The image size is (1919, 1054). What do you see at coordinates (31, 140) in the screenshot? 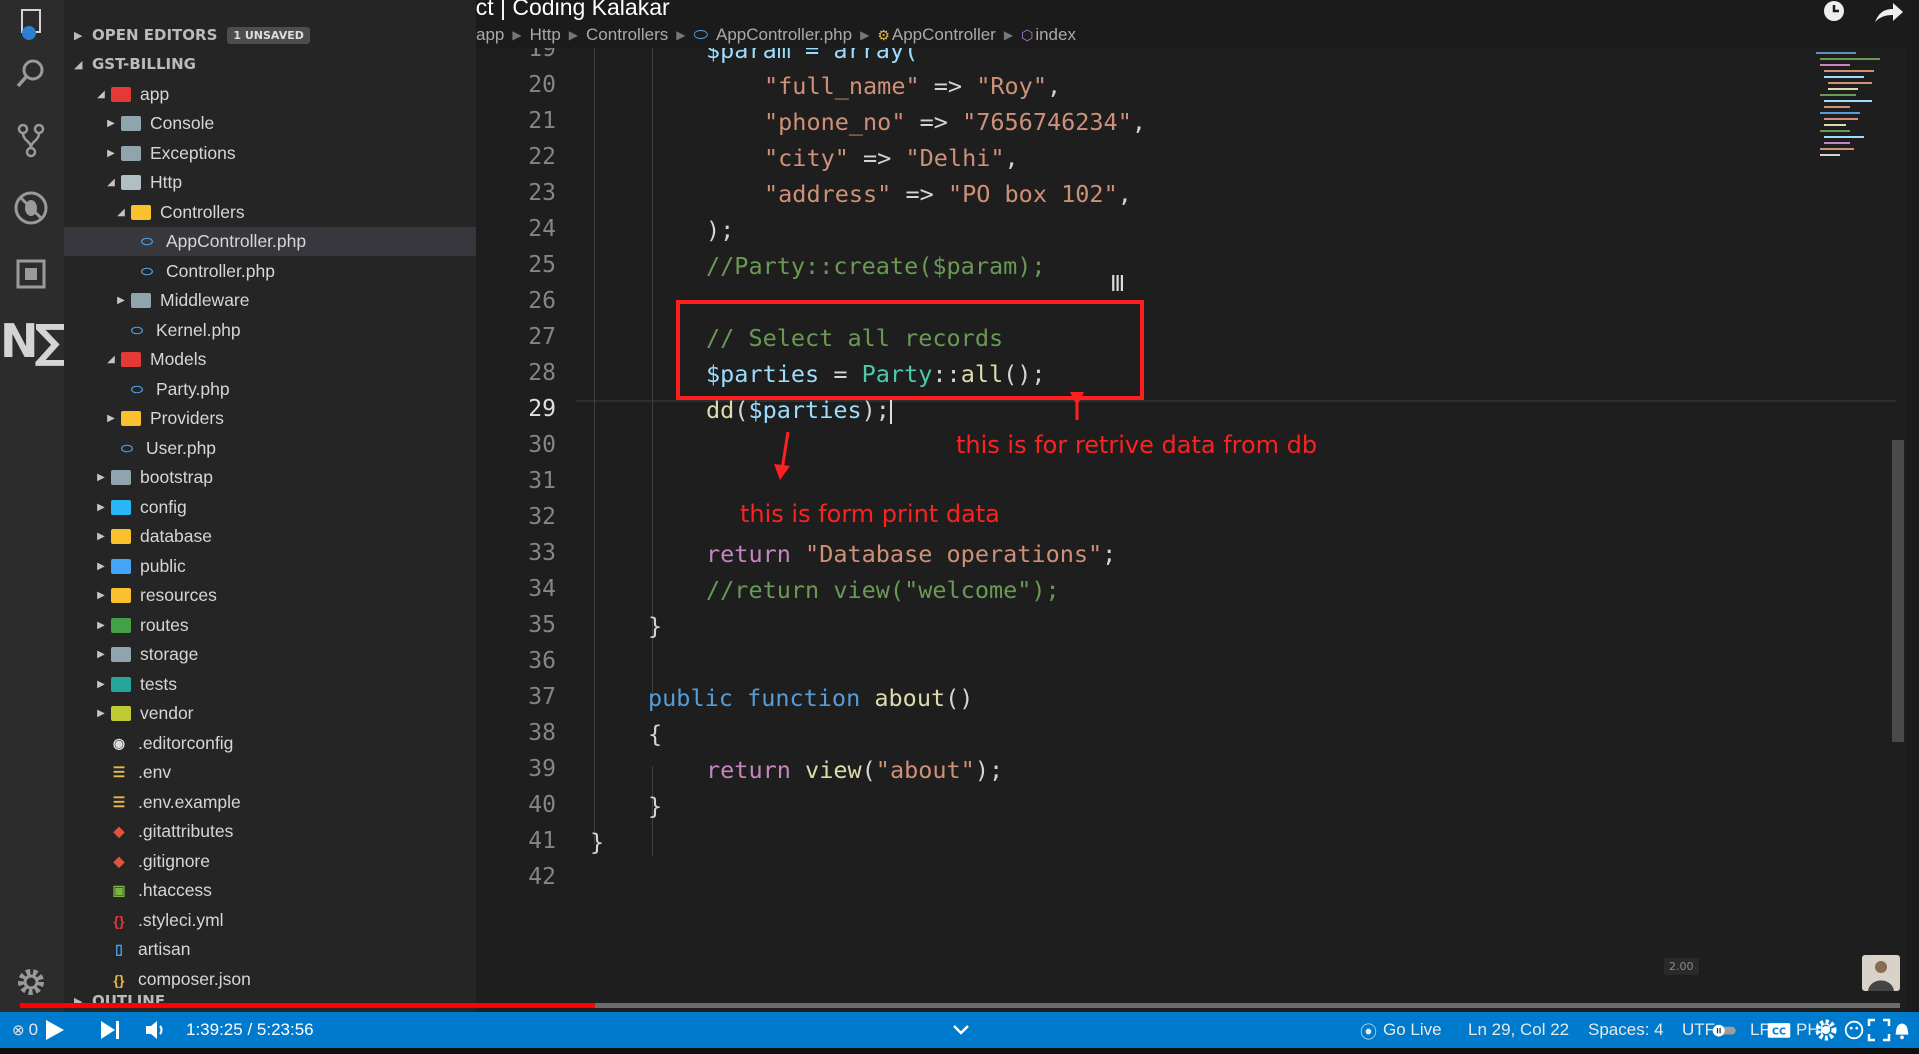
I see `source-control-icon` at bounding box center [31, 140].